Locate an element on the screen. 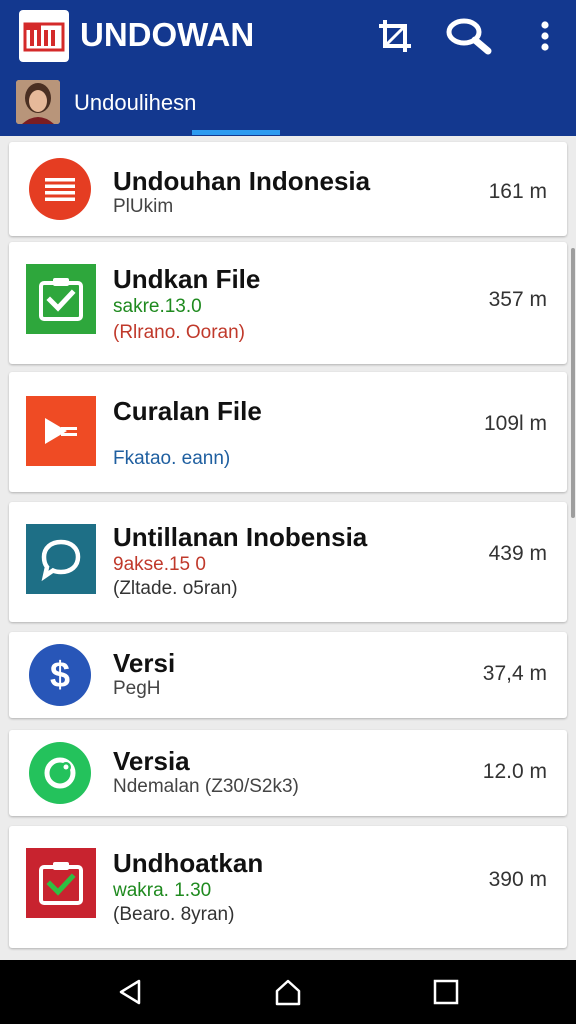  scrollbar is located at coordinates (573, 383).